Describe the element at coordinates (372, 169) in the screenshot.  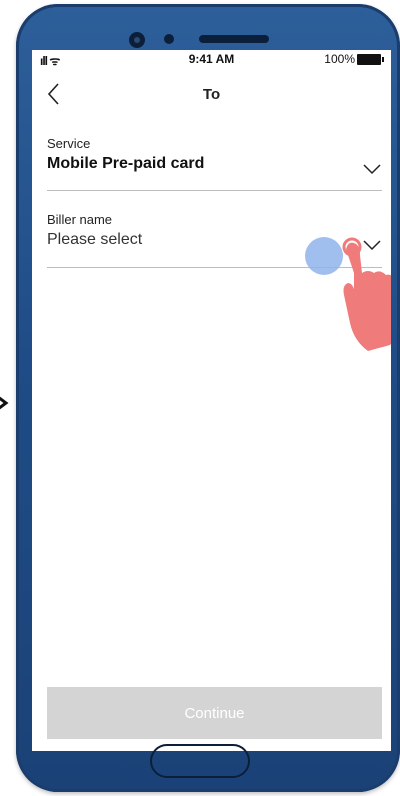
I see `chevron-down-icon` at that location.